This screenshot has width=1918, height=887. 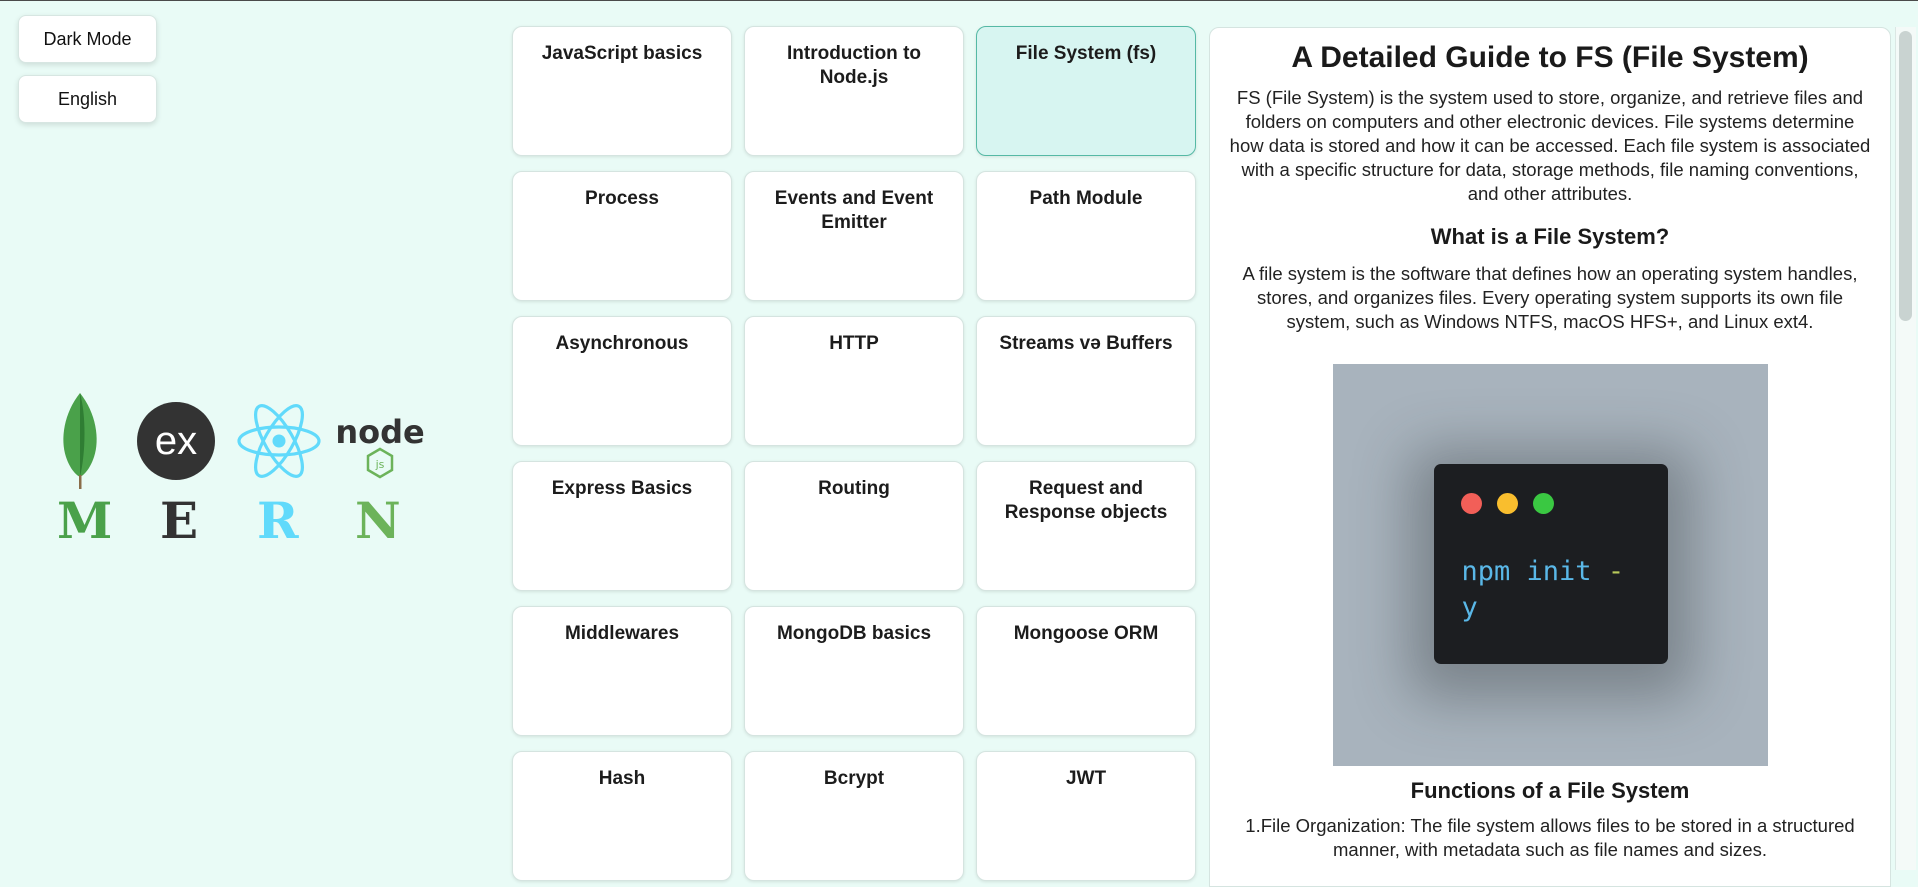 What do you see at coordinates (1086, 526) in the screenshot?
I see `topic-card-request-response: Request and Response objects` at bounding box center [1086, 526].